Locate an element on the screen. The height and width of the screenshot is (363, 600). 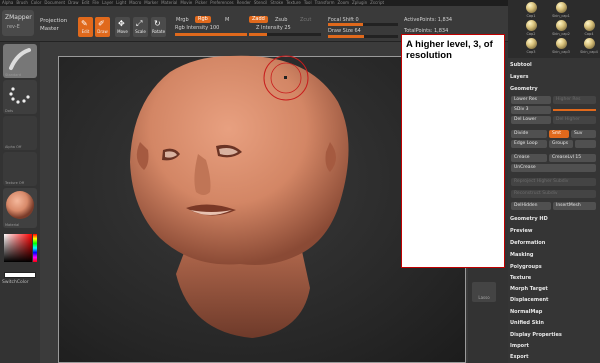
scale-button: ⤢ Scale is located at coordinates (140, 27).